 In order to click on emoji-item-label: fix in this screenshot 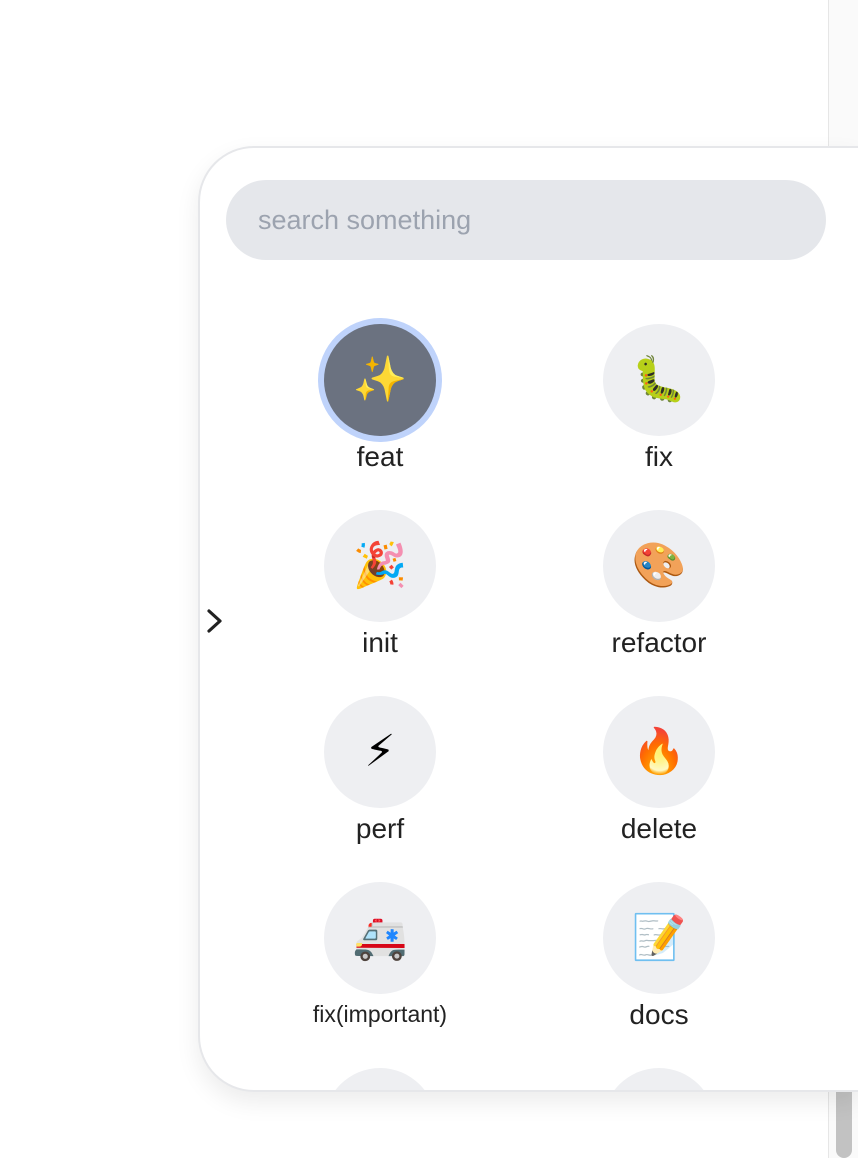, I will do `click(659, 456)`.